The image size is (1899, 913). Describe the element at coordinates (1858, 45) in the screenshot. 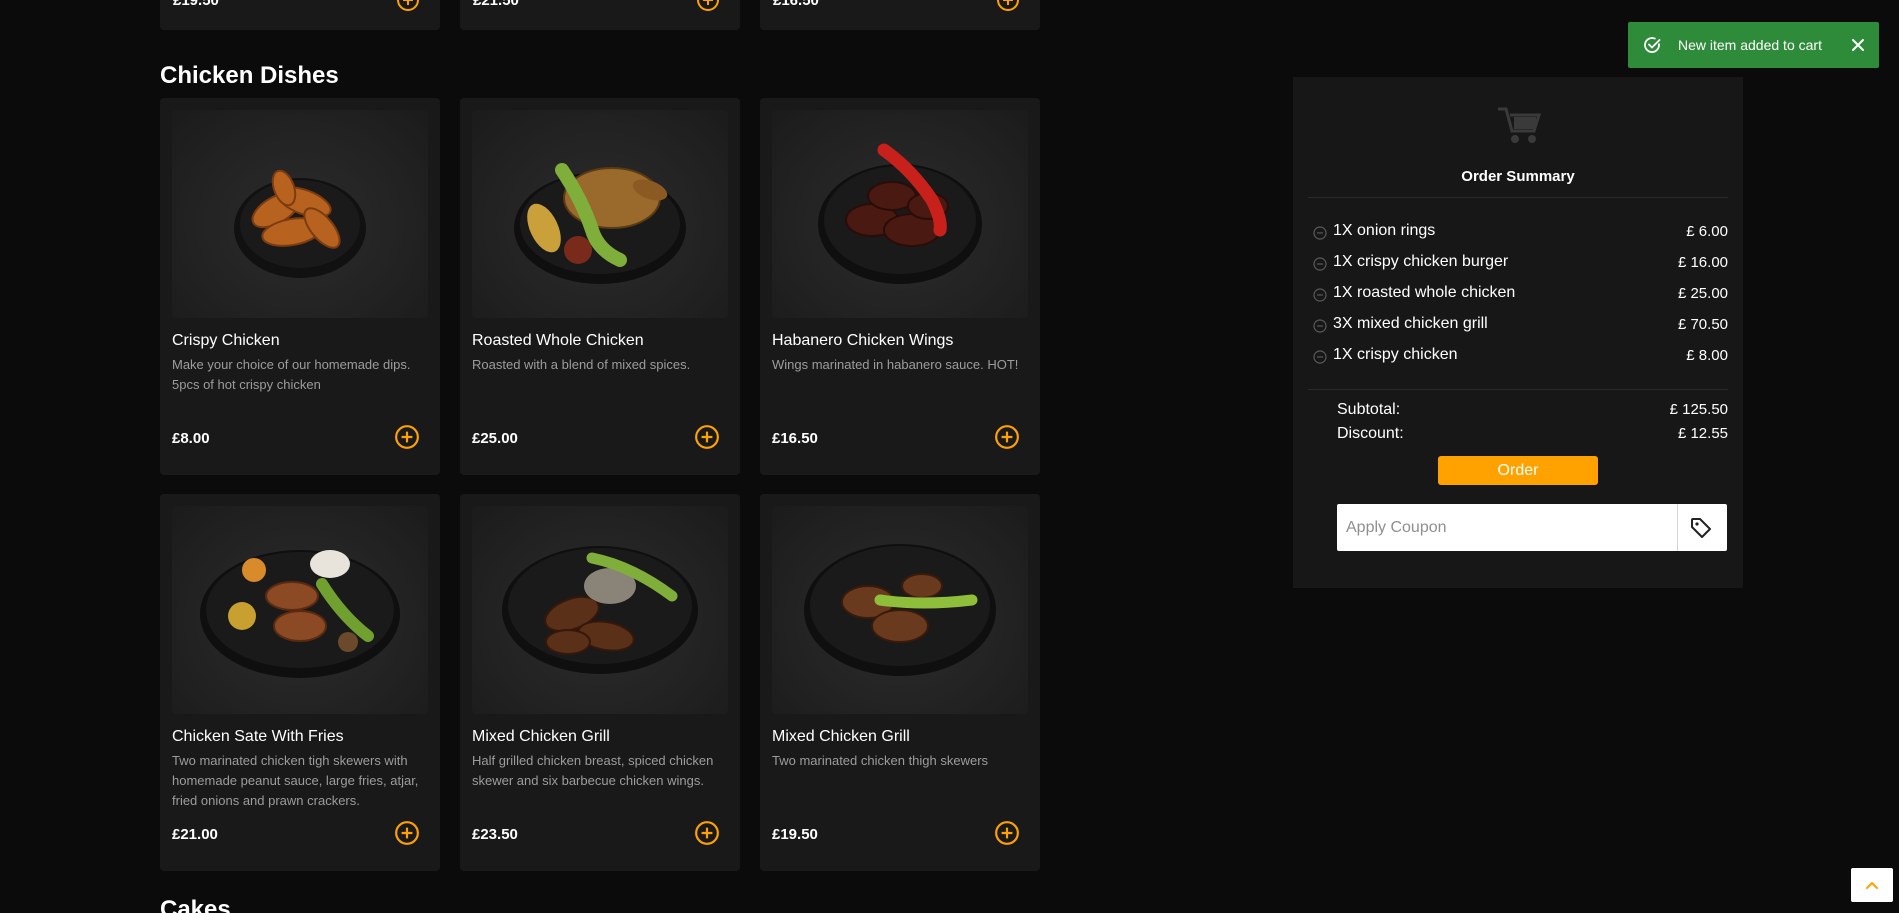

I see `close-icon` at that location.